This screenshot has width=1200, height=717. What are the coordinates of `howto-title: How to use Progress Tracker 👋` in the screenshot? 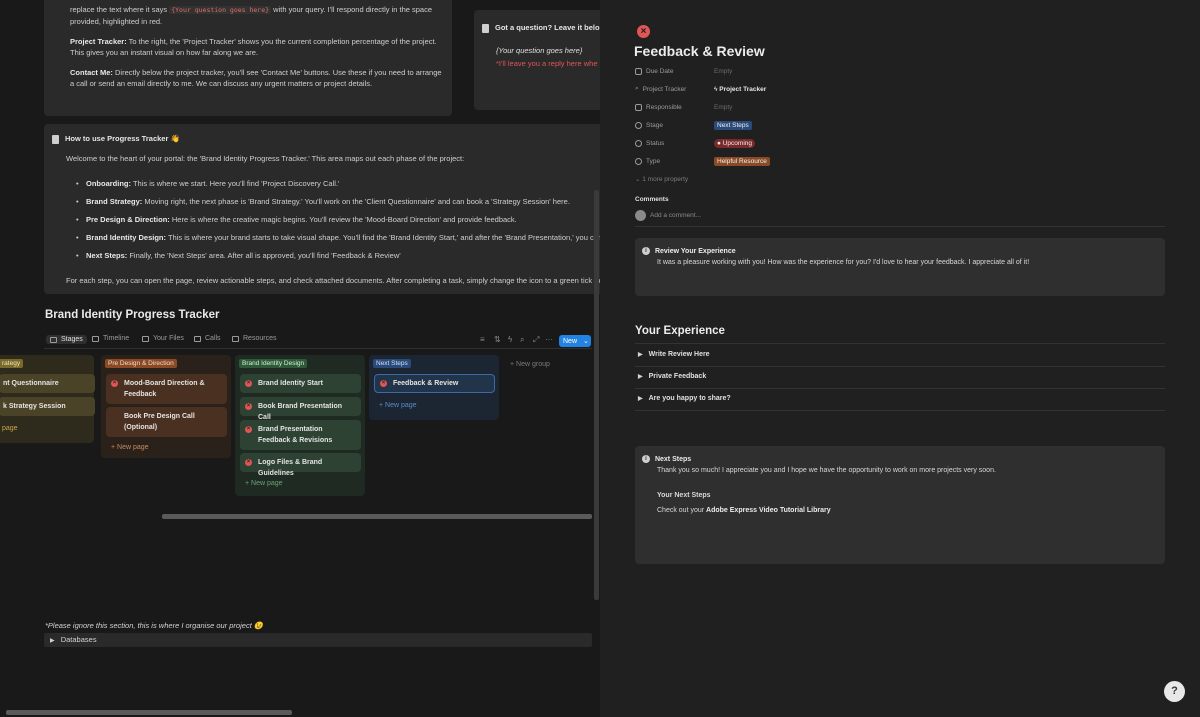 It's located at (122, 138).